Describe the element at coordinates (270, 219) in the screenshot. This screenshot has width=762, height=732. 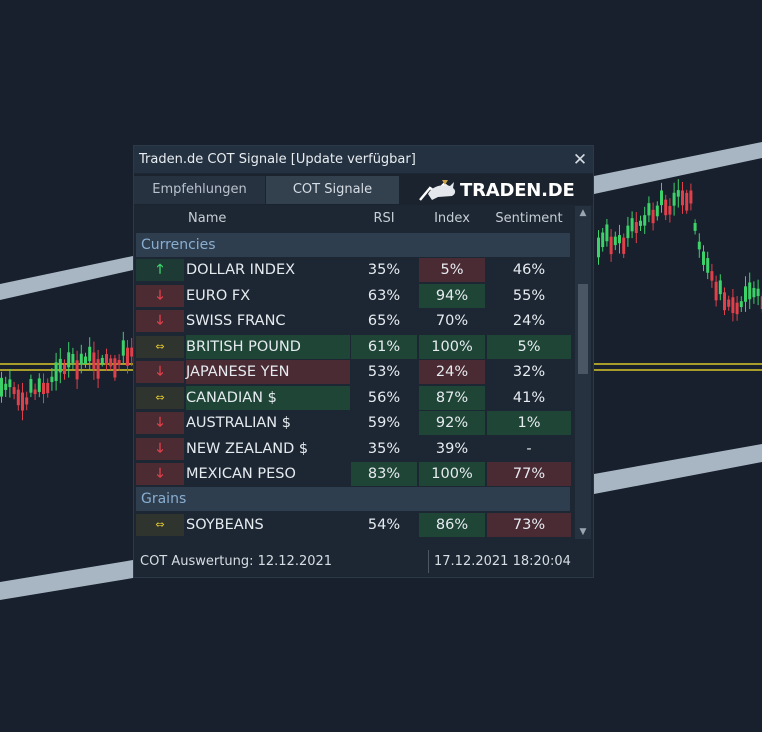
I see `column-header-name: Name` at that location.